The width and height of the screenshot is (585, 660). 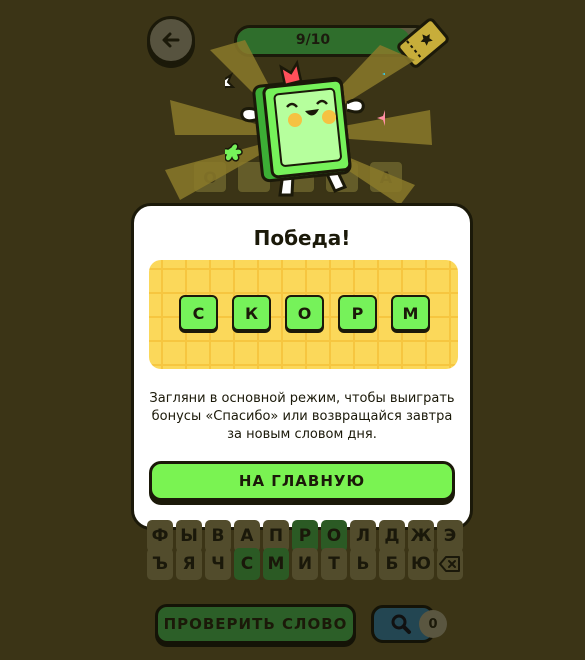 I want to click on letter-tile: О, so click(x=304, y=313).